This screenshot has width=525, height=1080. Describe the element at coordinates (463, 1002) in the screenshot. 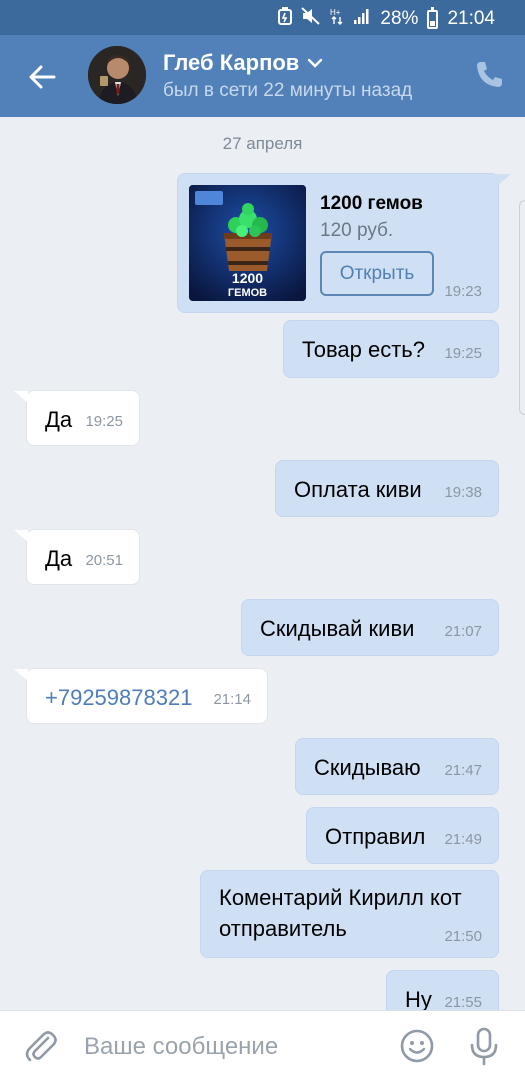

I see `message-time: 21:55` at that location.